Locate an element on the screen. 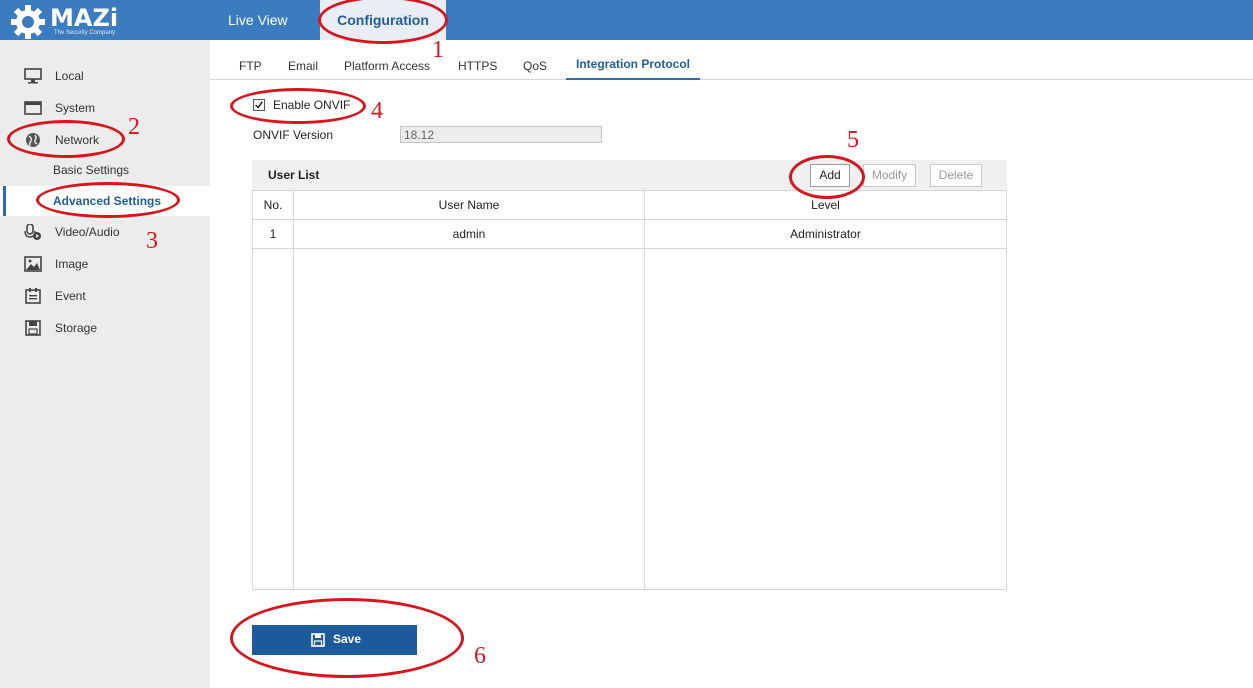 This screenshot has width=1253, height=688. enable-onvif-label: Enable ONVIF is located at coordinates (312, 105).